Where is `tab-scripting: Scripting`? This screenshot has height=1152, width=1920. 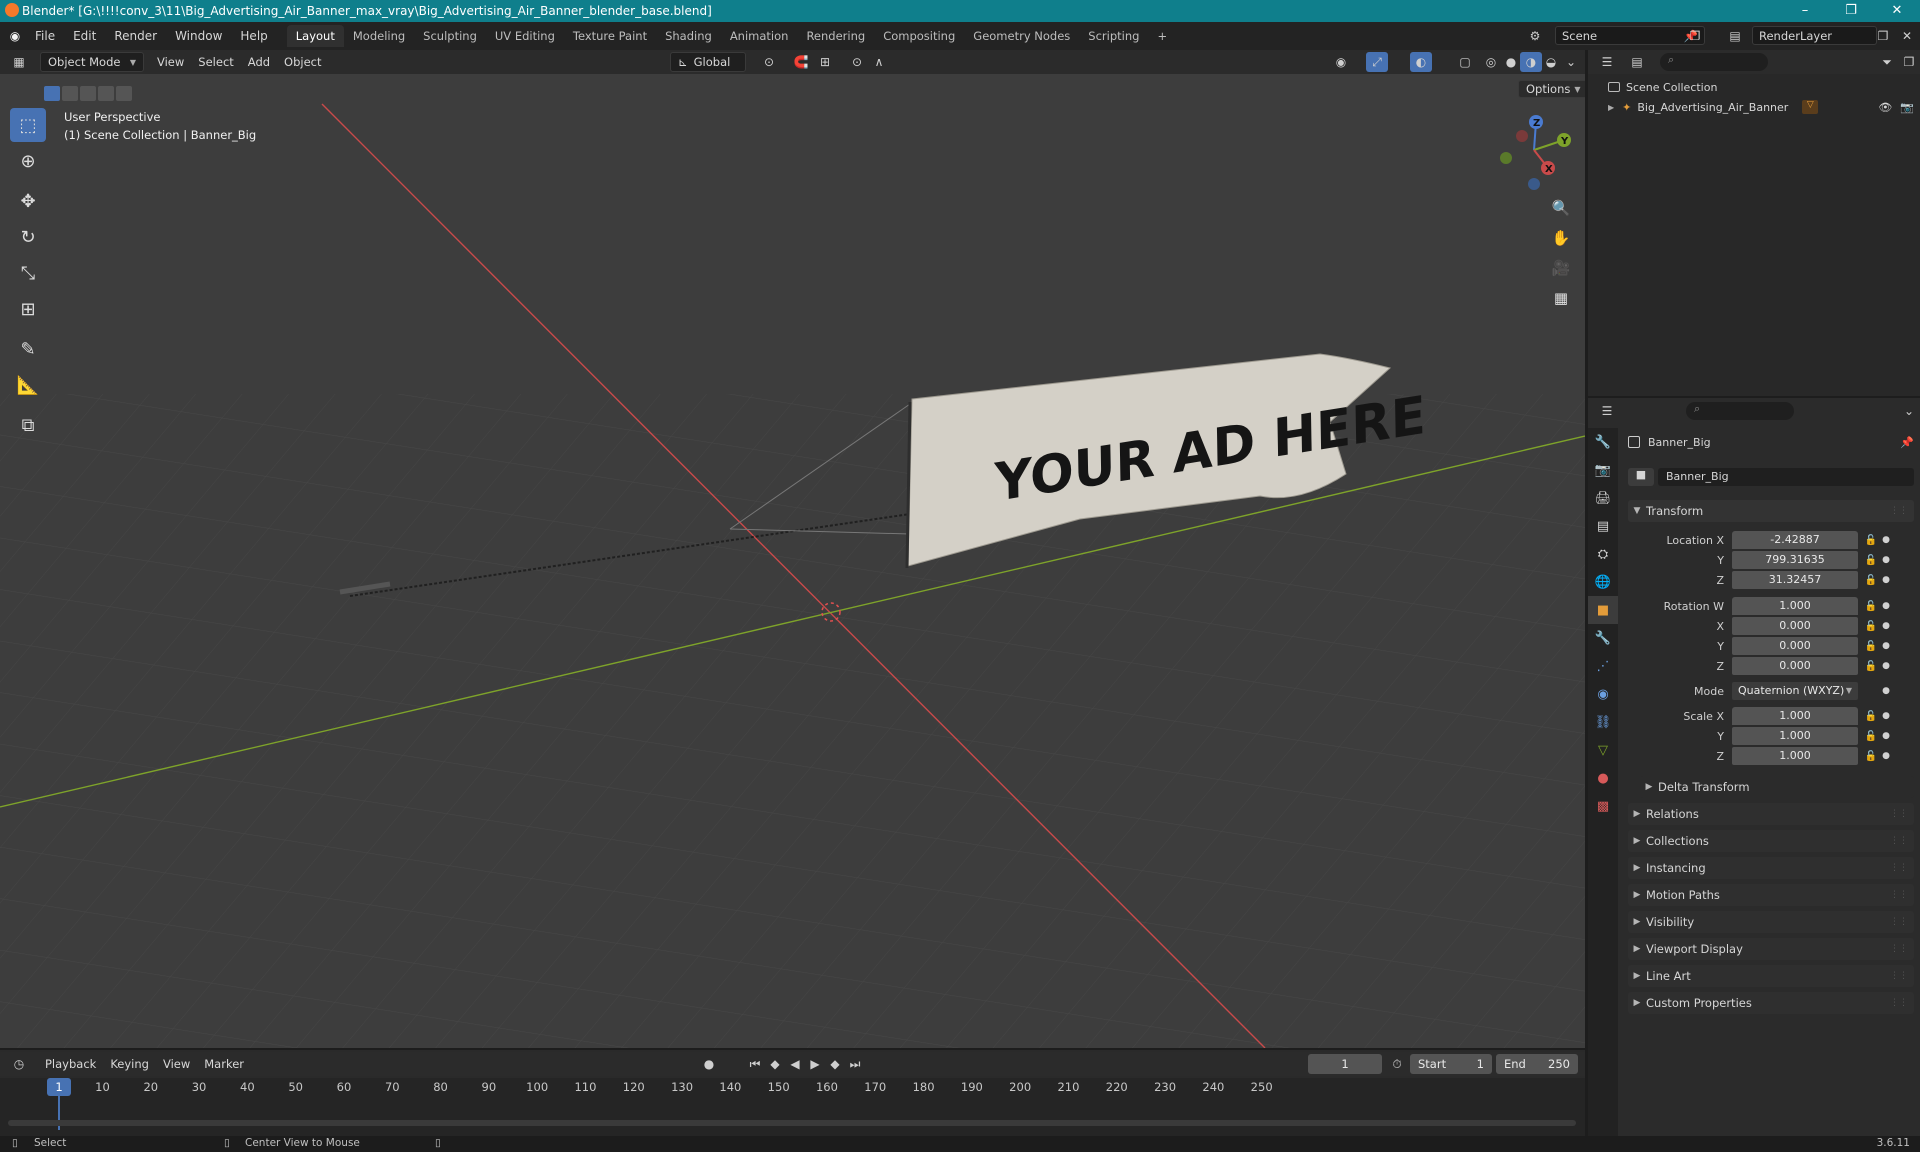 tab-scripting: Scripting is located at coordinates (1113, 36).